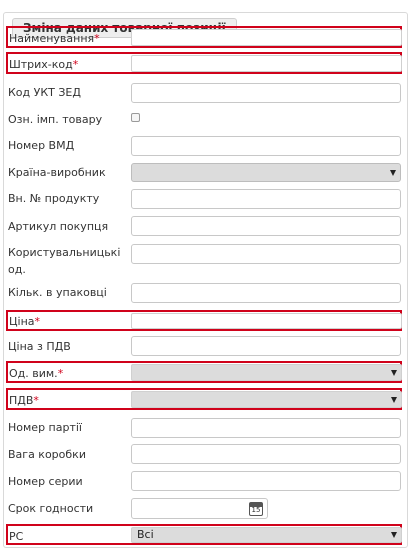  I want to click on price-vat-input, so click(266, 346).